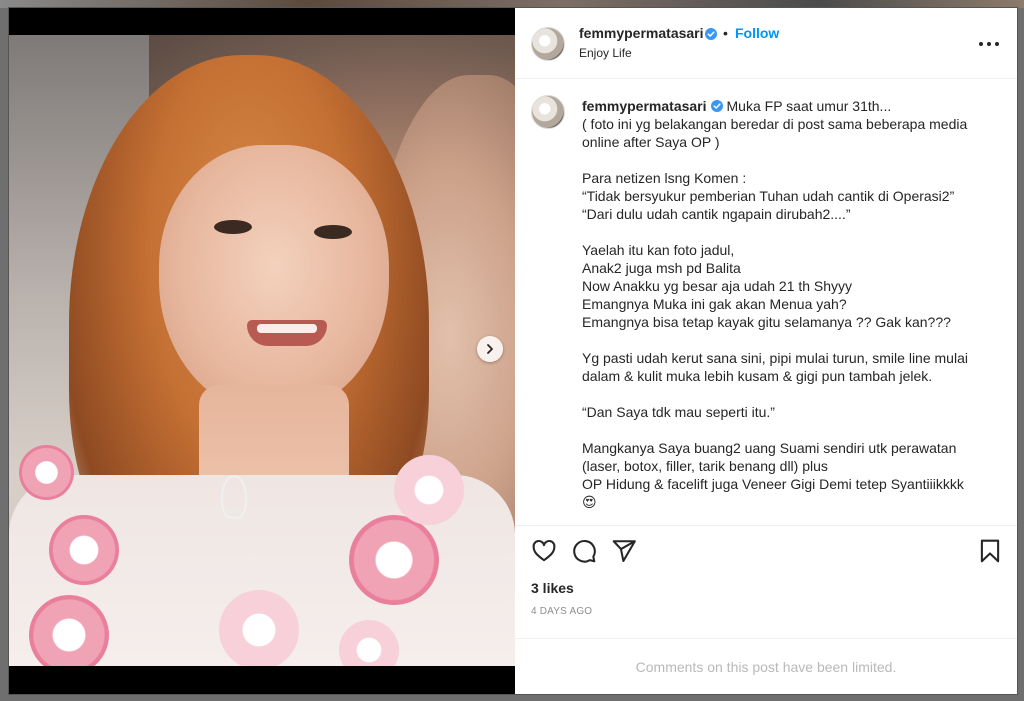 Image resolution: width=1024 pixels, height=701 pixels. I want to click on header-username: femmypermatasari, so click(641, 33).